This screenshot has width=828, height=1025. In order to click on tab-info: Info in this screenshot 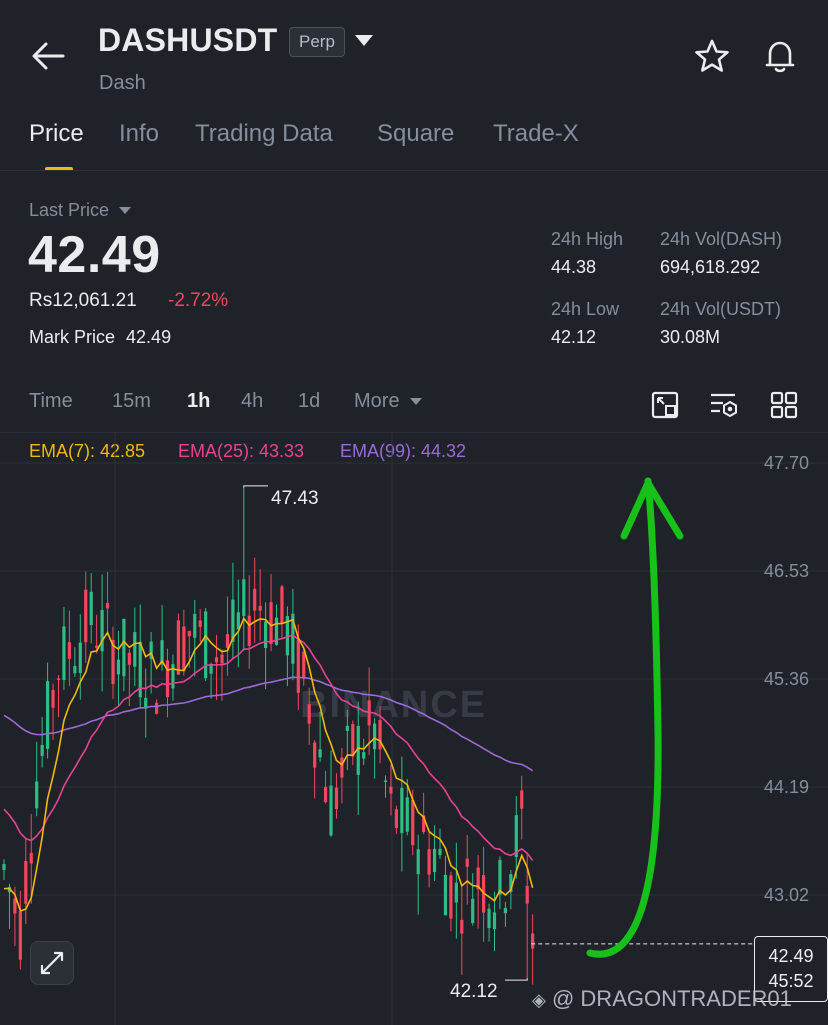, I will do `click(139, 134)`.